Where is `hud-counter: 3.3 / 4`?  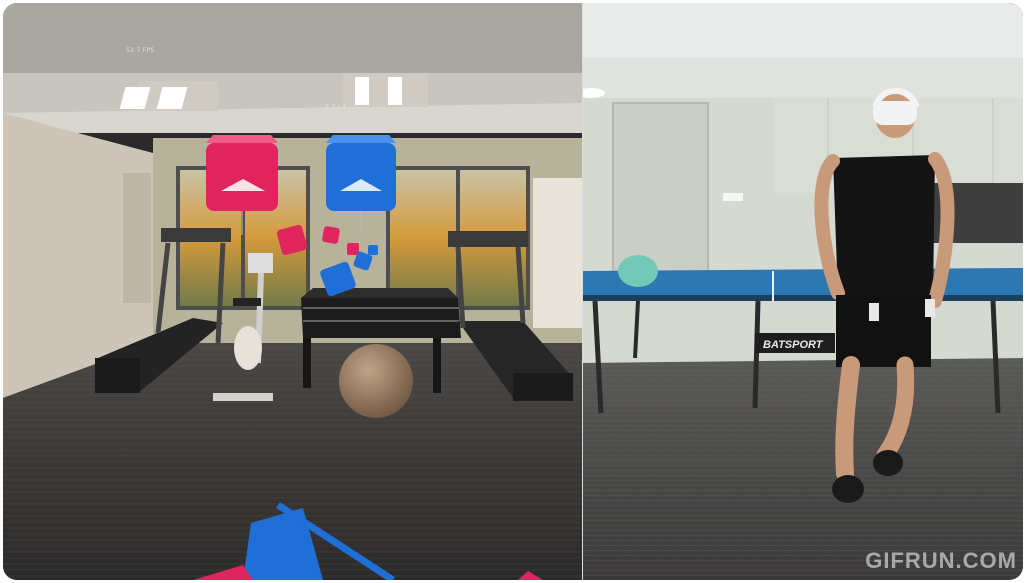 hud-counter: 3.3 / 4 is located at coordinates (336, 107).